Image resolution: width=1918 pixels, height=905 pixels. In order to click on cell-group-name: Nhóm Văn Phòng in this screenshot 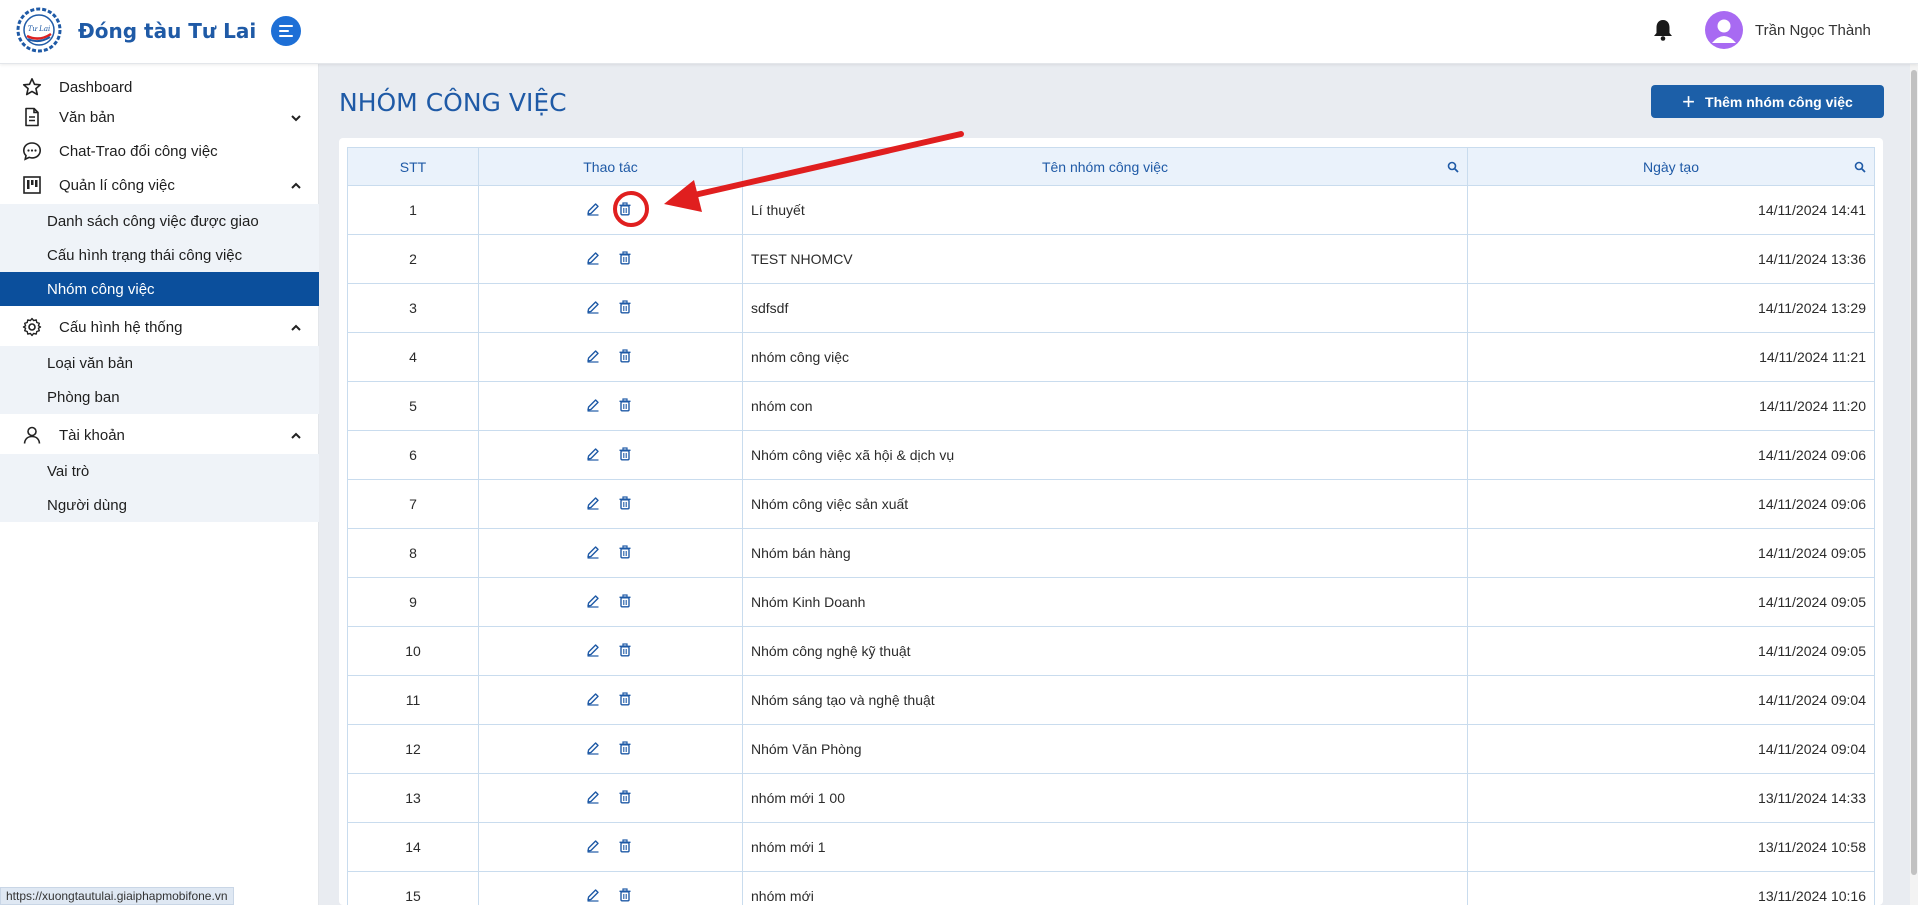, I will do `click(1105, 749)`.